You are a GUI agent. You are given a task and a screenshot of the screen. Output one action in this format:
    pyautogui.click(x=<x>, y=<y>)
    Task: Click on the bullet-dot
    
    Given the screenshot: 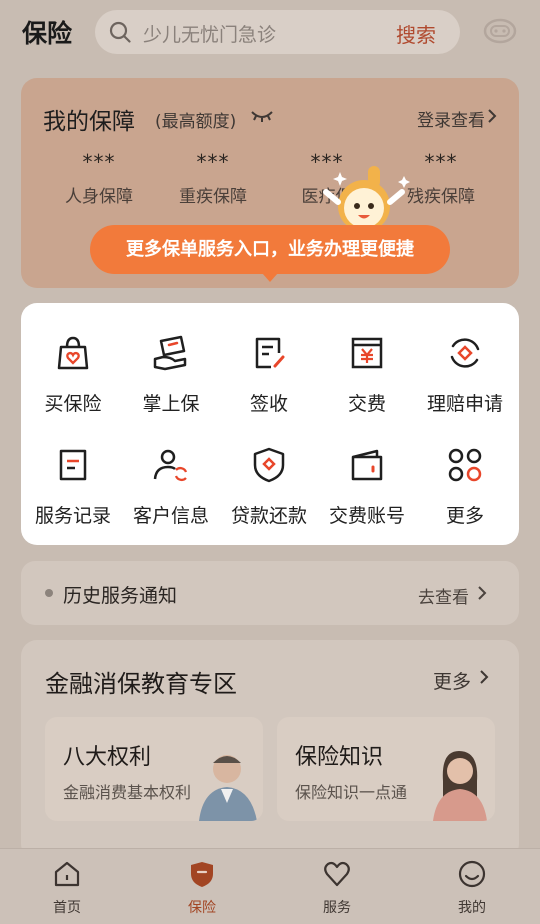 What is the action you would take?
    pyautogui.click(x=49, y=593)
    